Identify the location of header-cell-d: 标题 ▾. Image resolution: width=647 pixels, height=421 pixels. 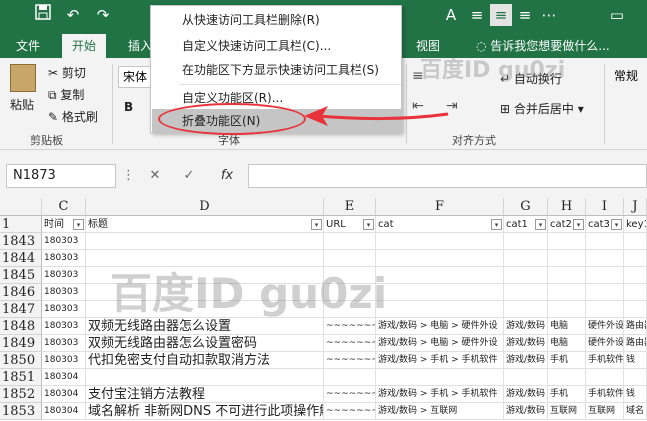
(205, 224).